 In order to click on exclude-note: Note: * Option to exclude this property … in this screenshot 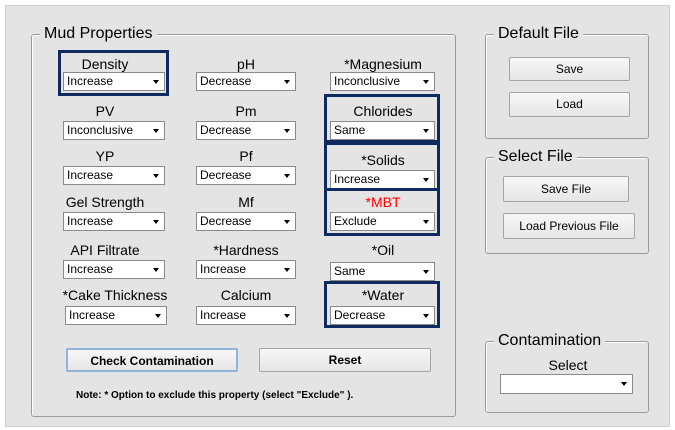, I will do `click(215, 395)`.